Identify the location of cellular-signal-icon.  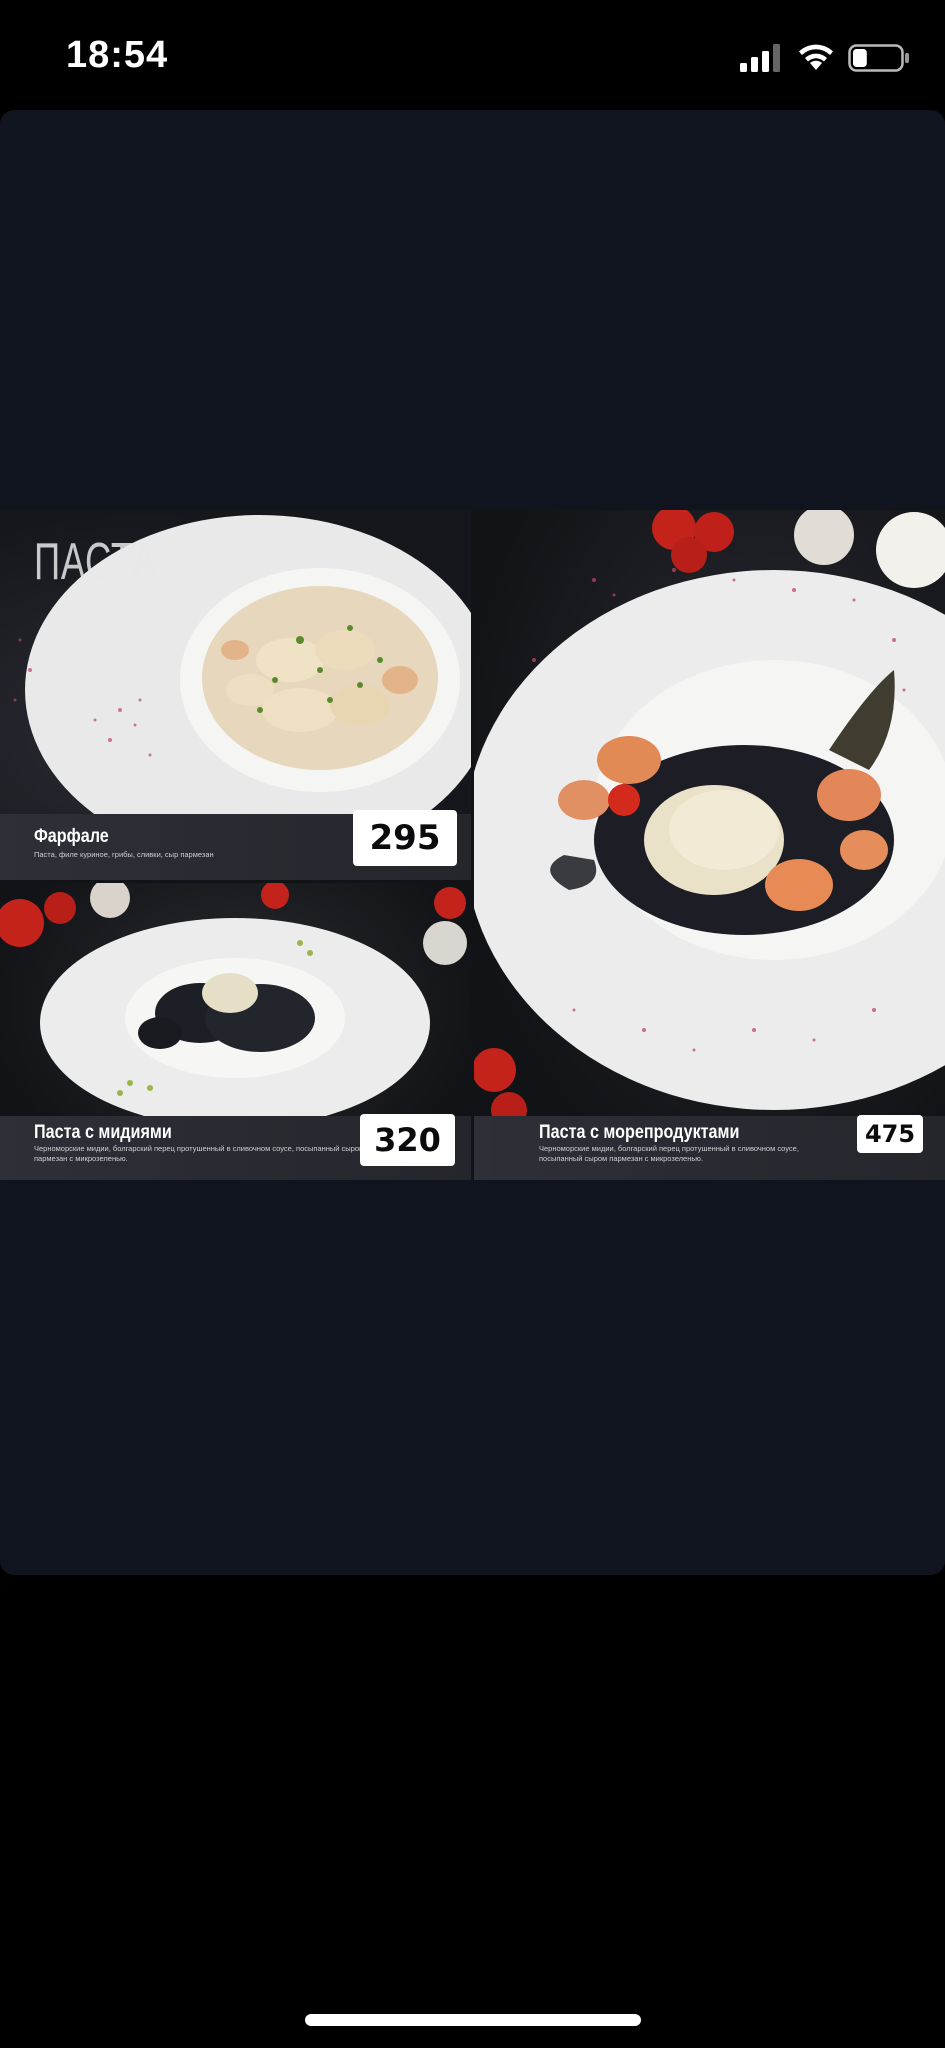
(760, 58).